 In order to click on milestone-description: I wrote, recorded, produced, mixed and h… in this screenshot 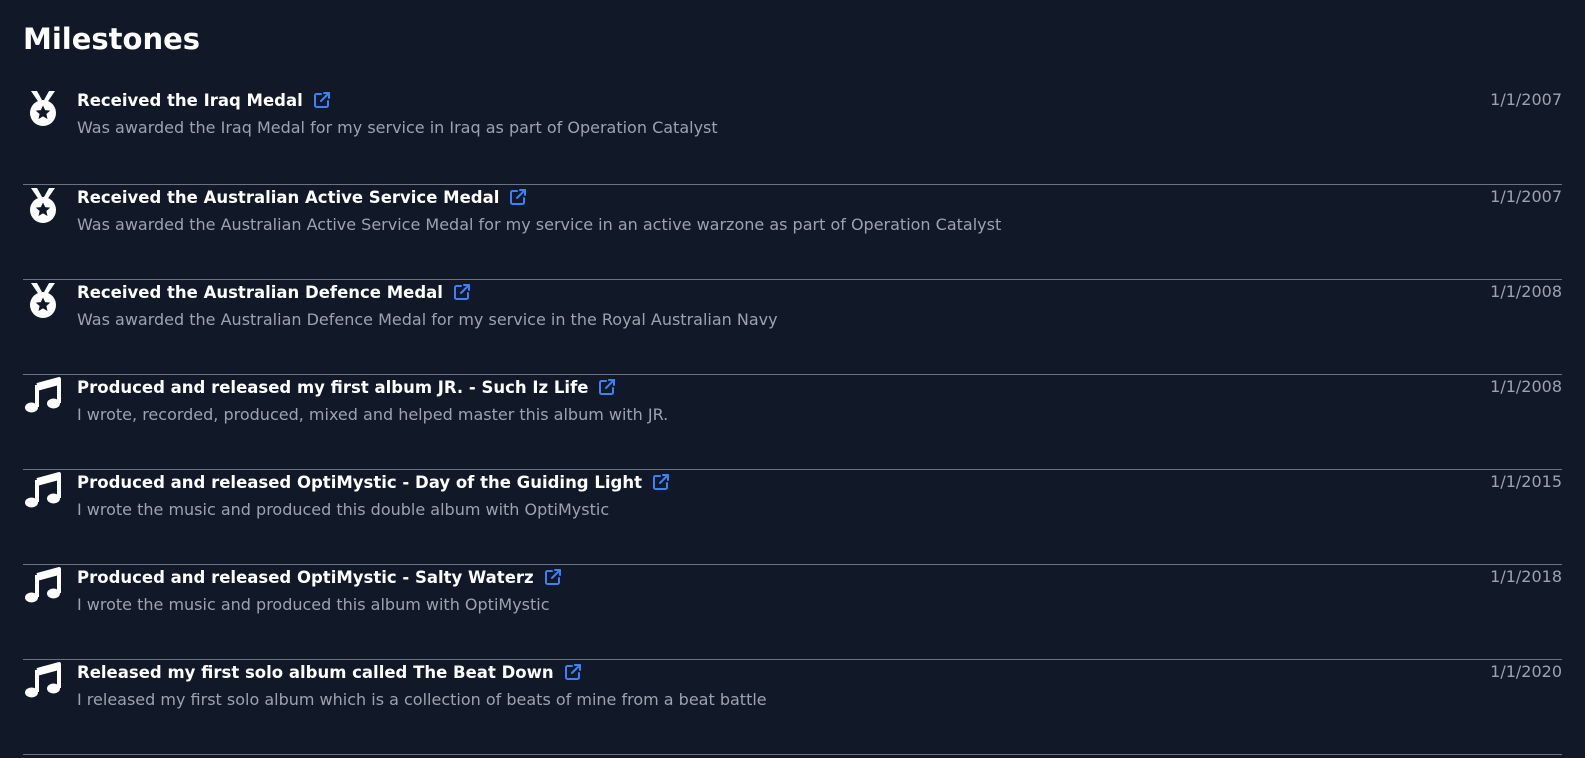, I will do `click(373, 414)`.